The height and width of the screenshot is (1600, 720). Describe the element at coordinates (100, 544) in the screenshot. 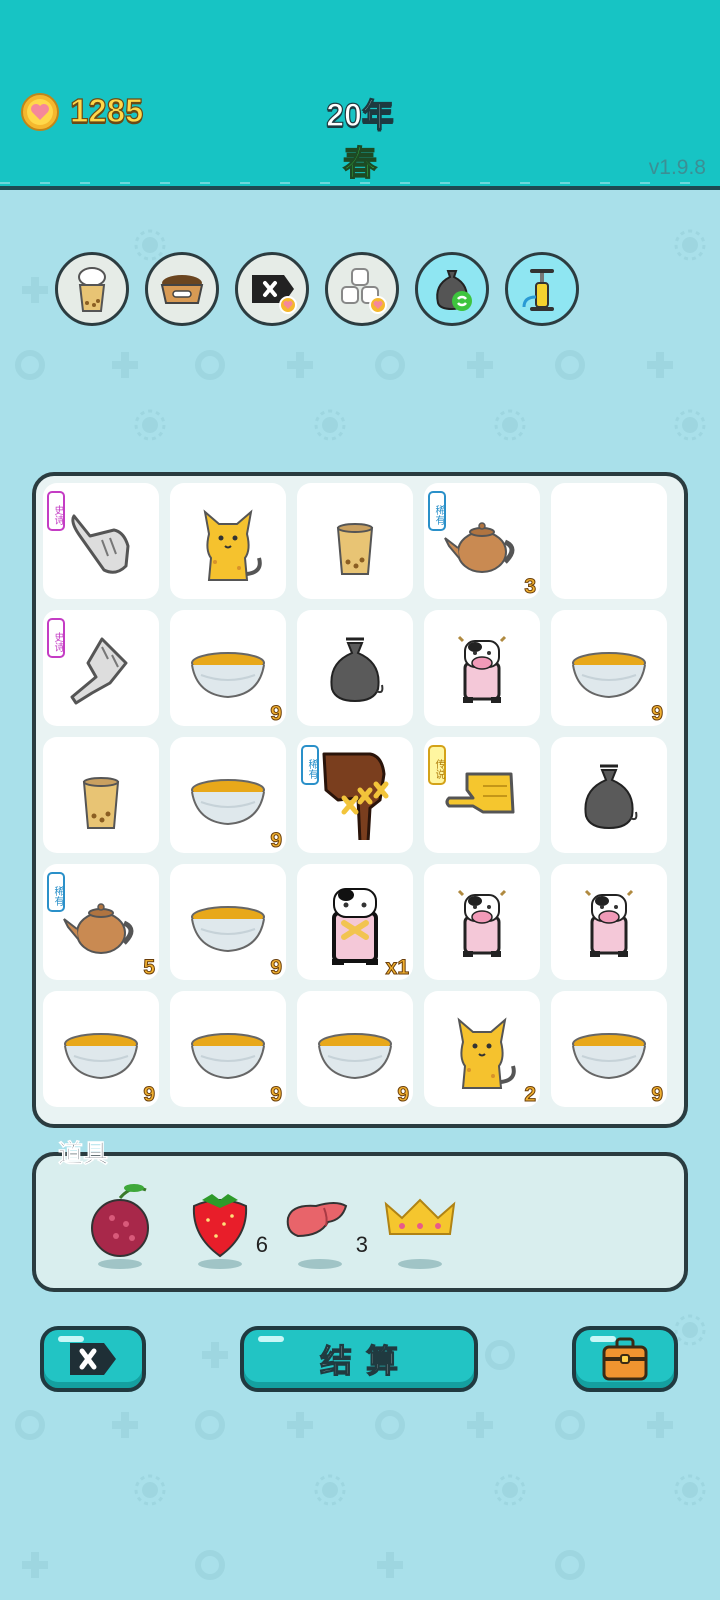

I see `gray-pointing-hand-icon` at that location.